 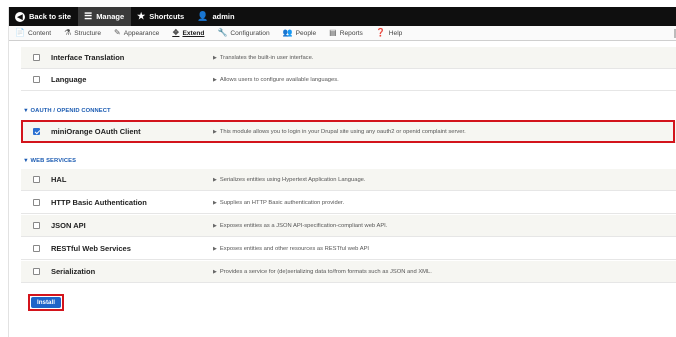 I want to click on checkbox-restful, so click(x=36, y=248).